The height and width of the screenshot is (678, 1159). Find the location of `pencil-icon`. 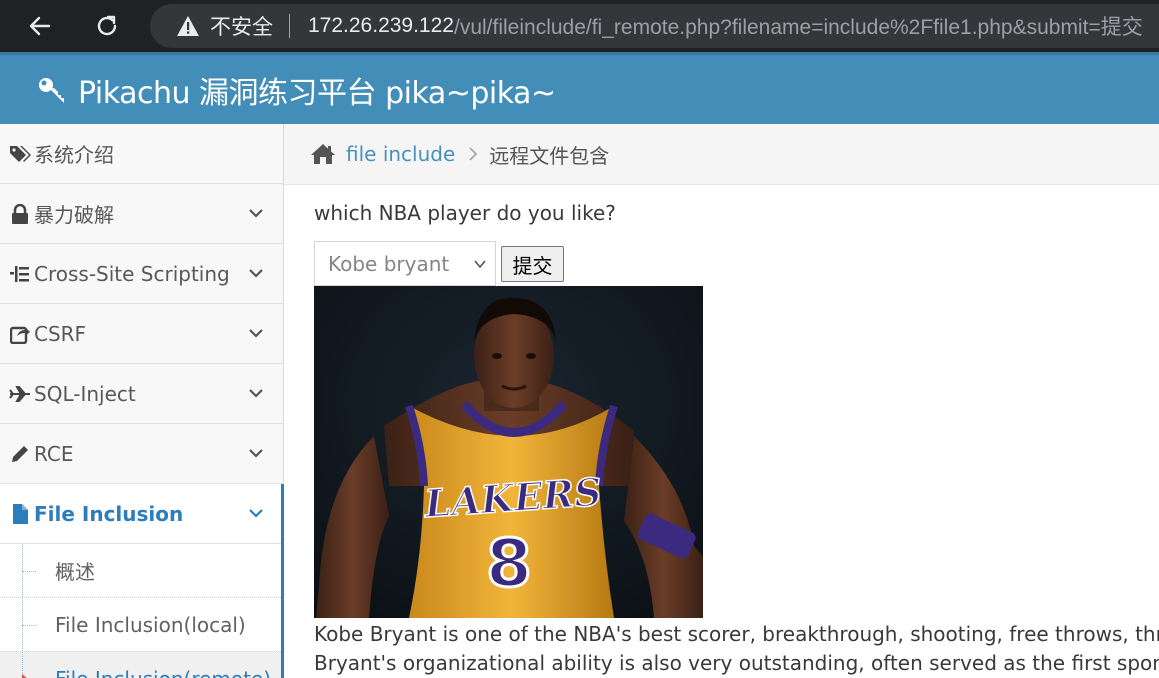

pencil-icon is located at coordinates (20, 454).